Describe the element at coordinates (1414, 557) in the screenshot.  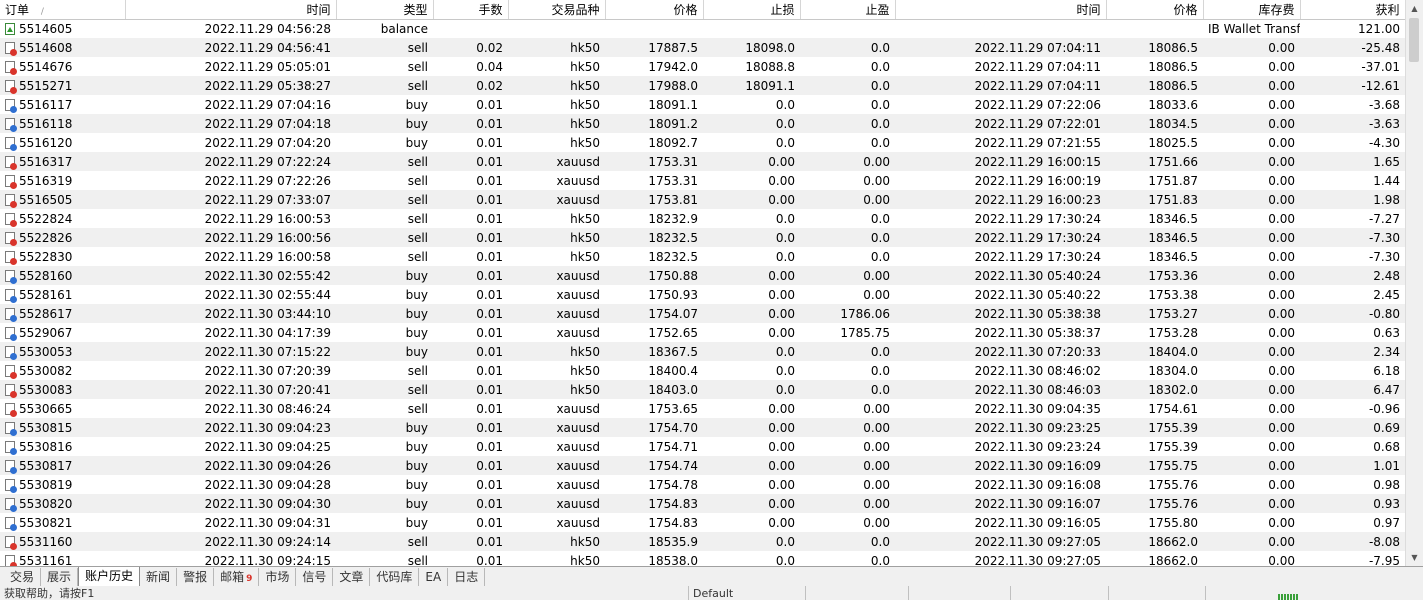
I see `scroll-down-icon: ▼` at that location.